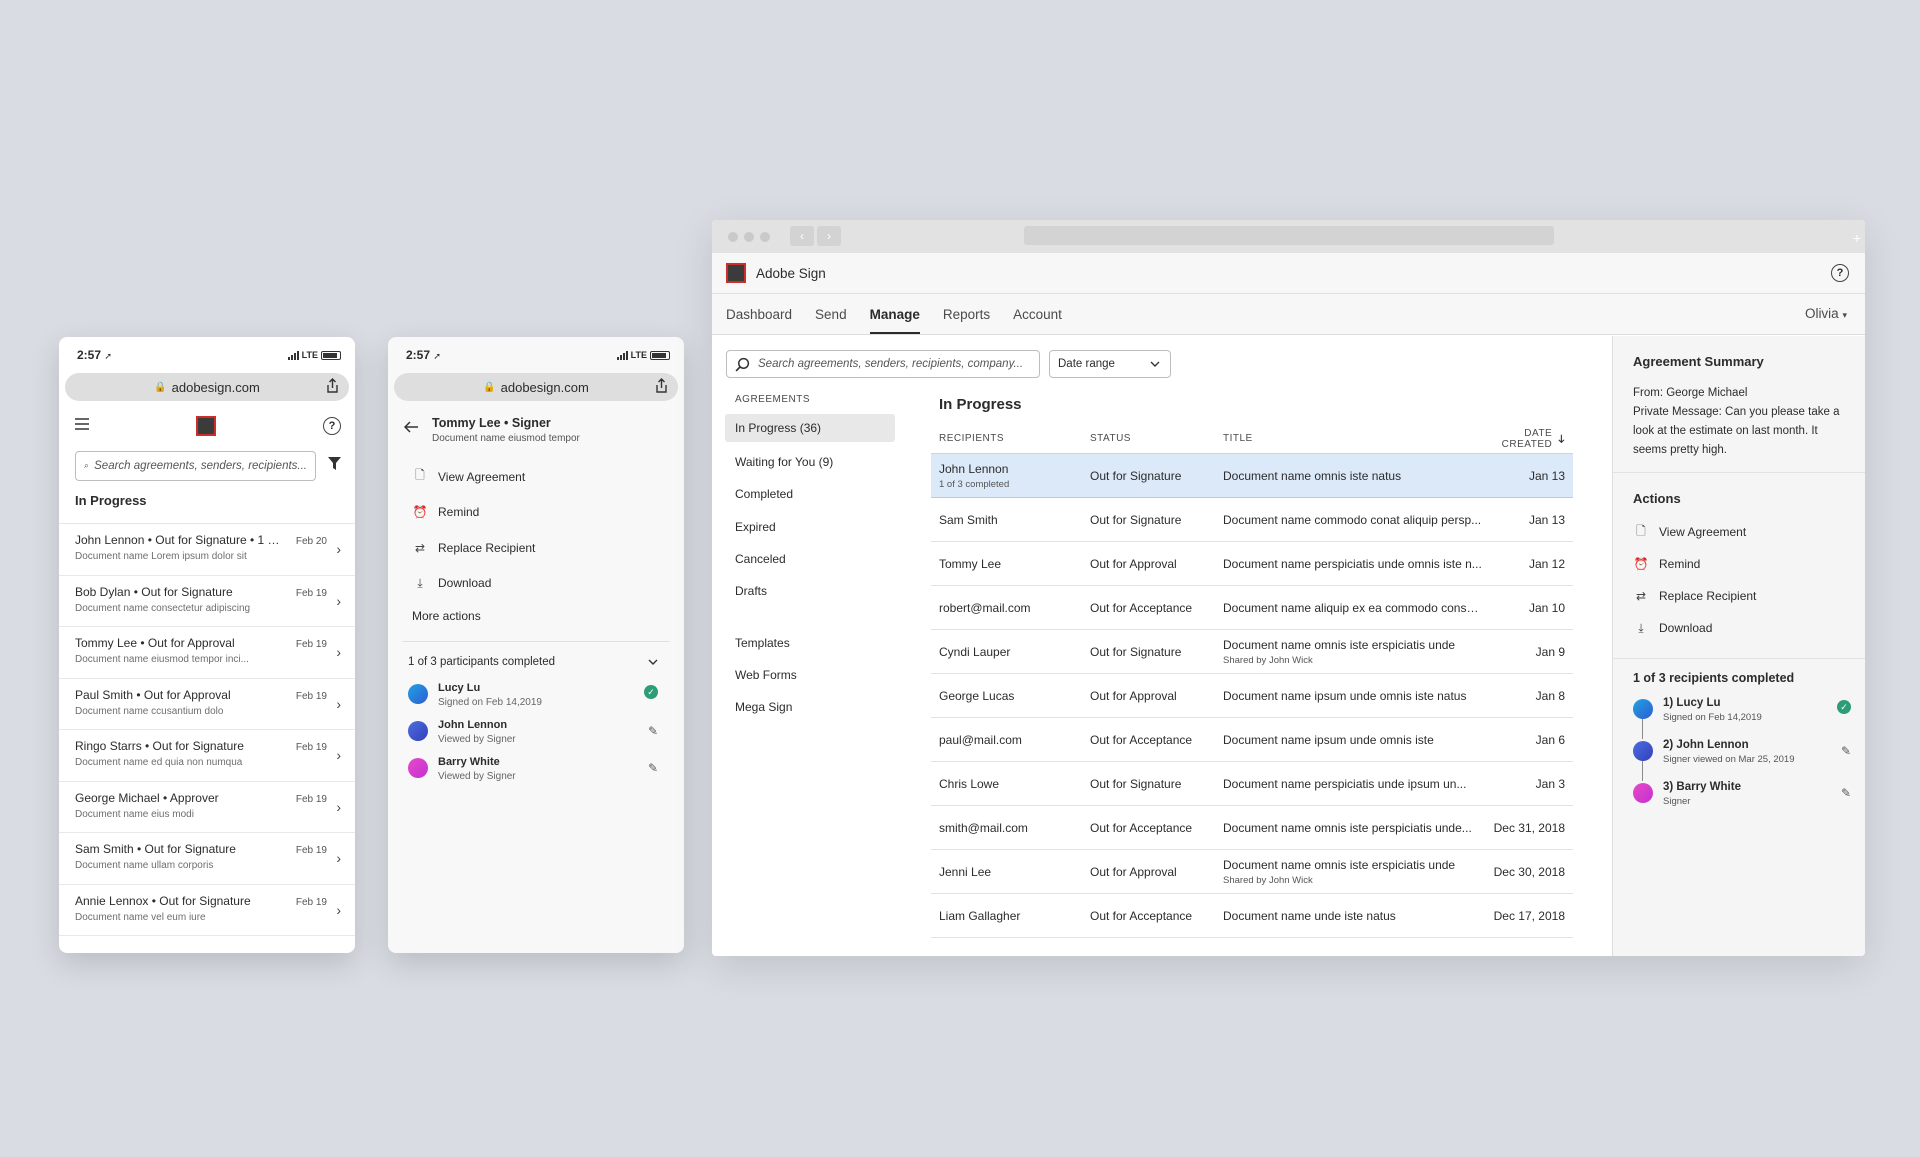  Describe the element at coordinates (1857, 238) in the screenshot. I see `new-tab-icon: +` at that location.